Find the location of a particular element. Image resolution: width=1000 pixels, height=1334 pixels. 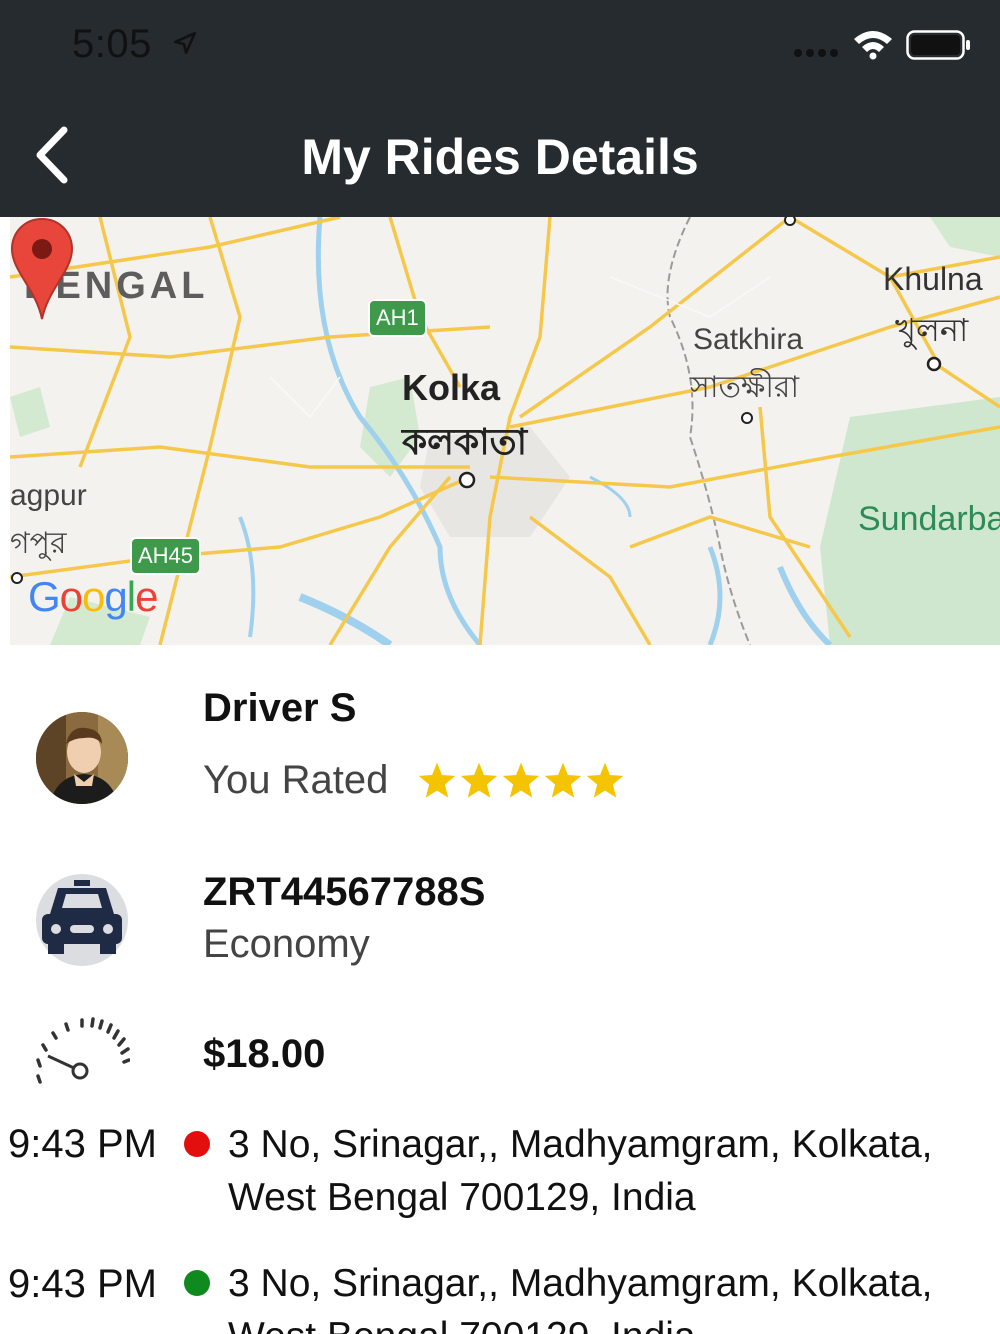

map-label-khulna-bn: খুলনা is located at coordinates (932, 330).